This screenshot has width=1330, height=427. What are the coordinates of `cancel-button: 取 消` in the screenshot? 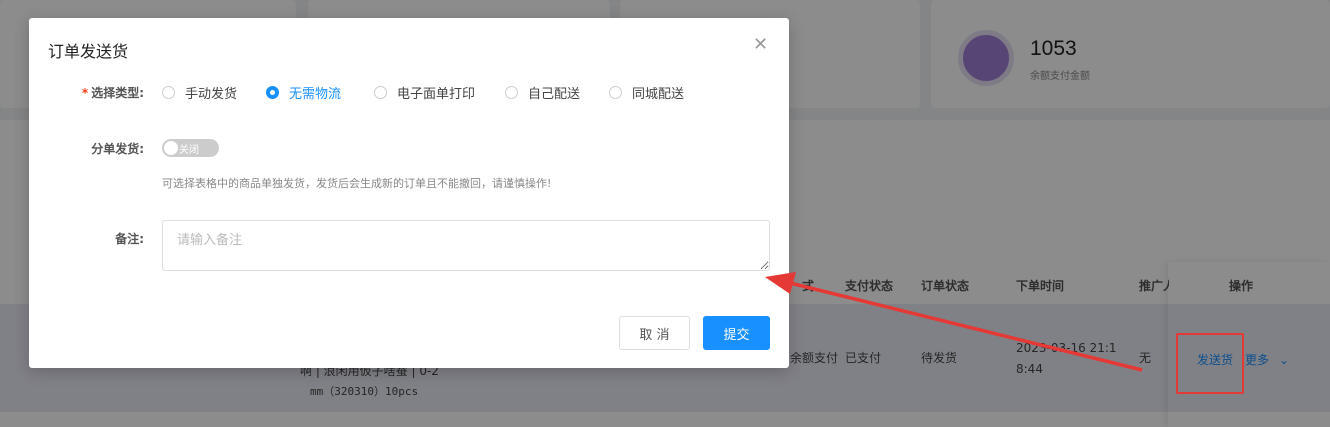 It's located at (654, 333).